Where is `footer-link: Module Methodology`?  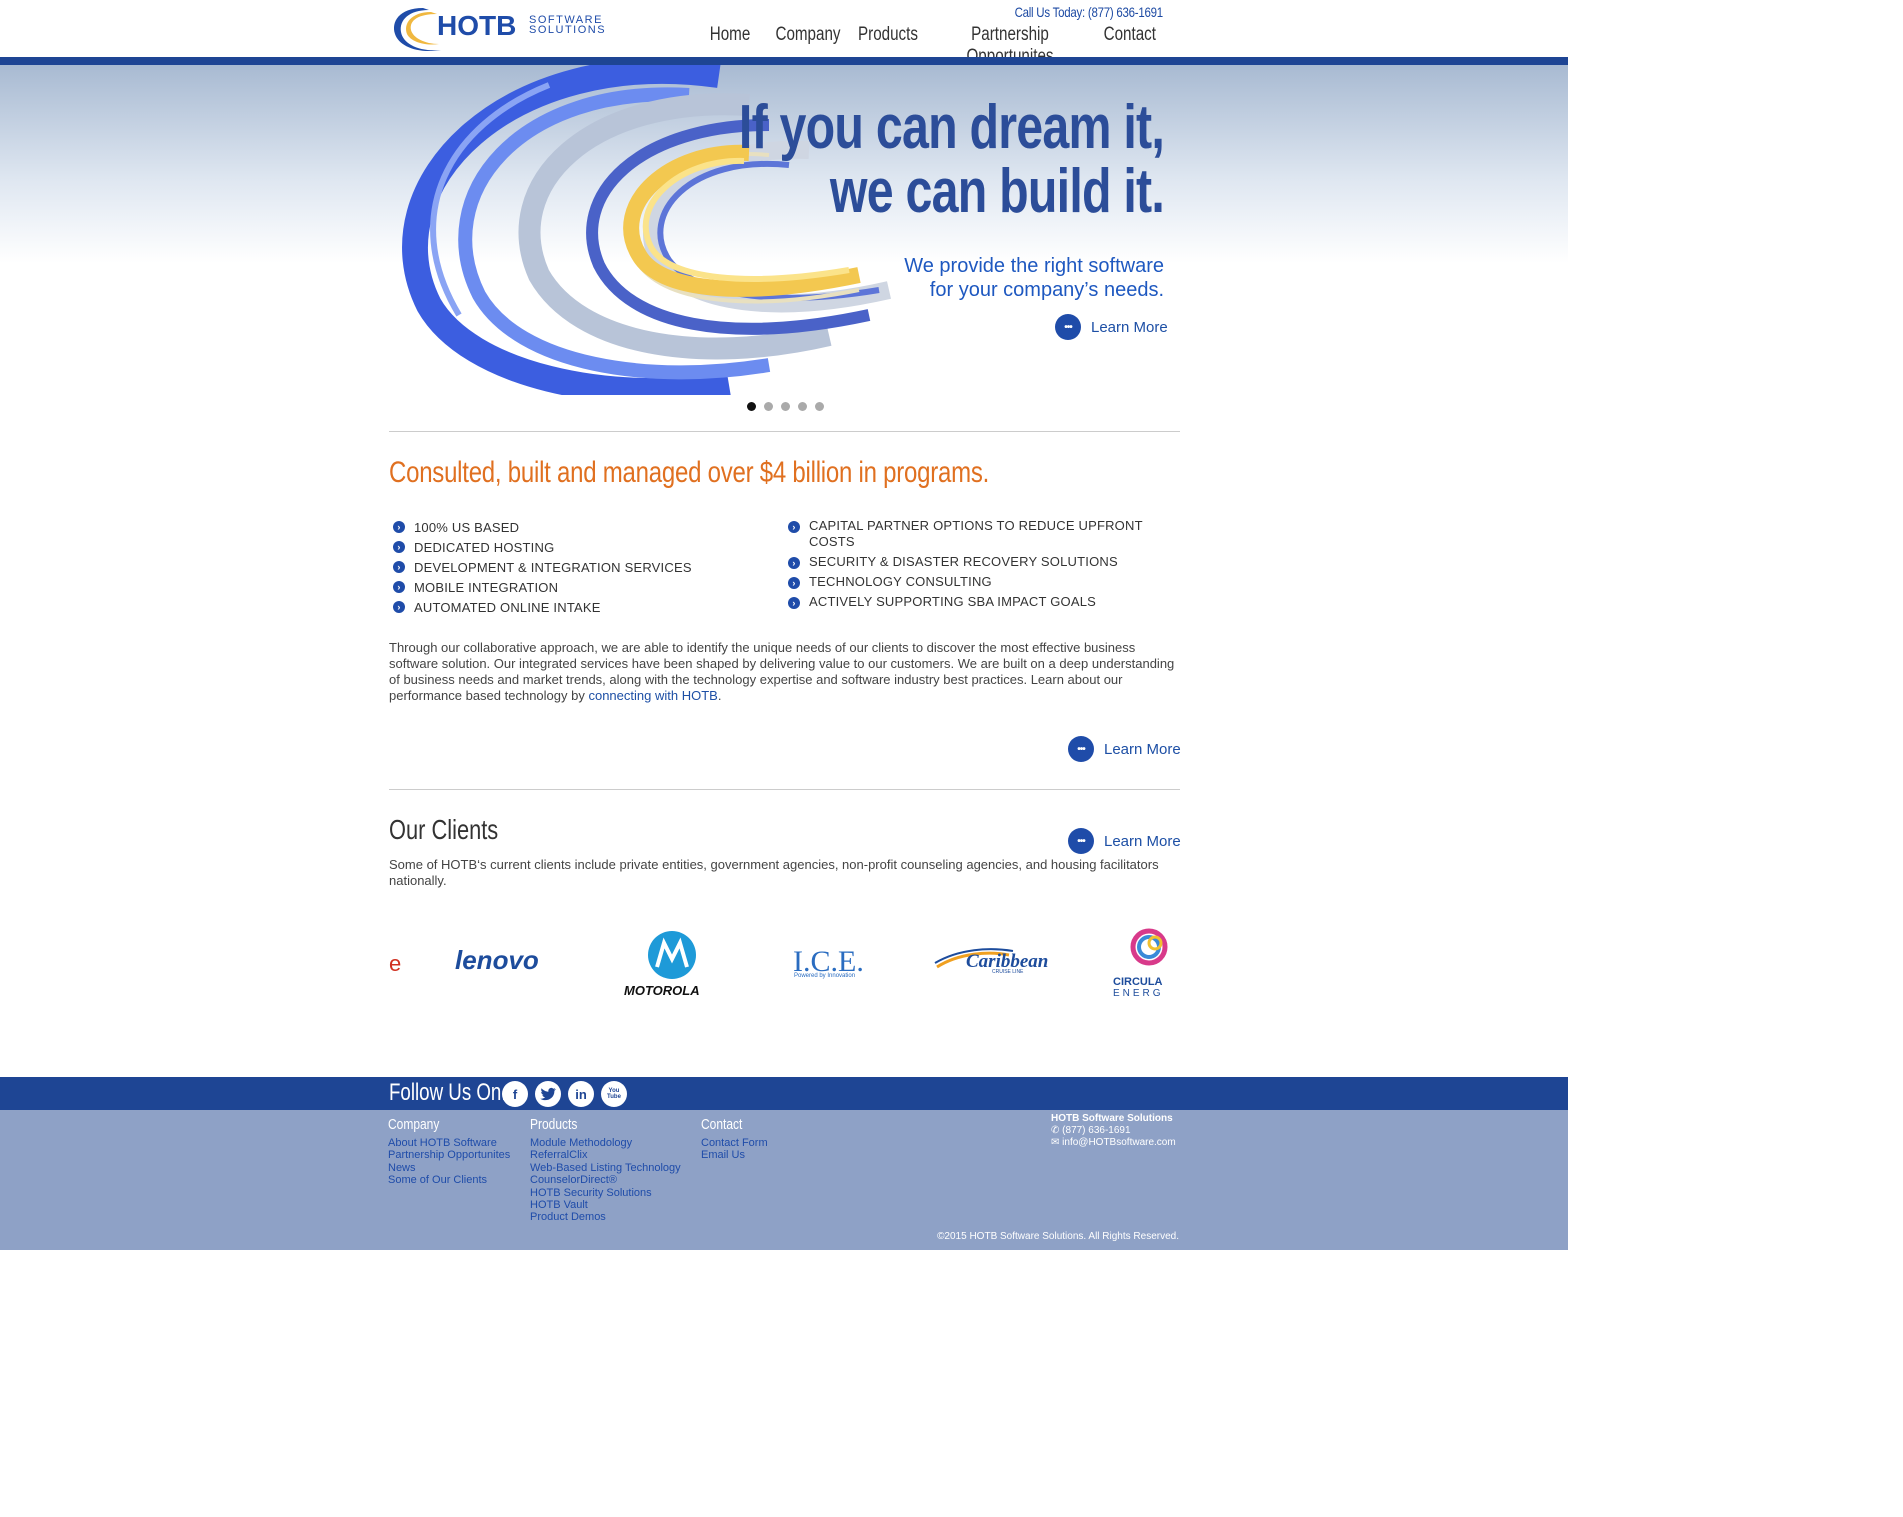
footer-link: Module Methodology is located at coordinates (605, 1143).